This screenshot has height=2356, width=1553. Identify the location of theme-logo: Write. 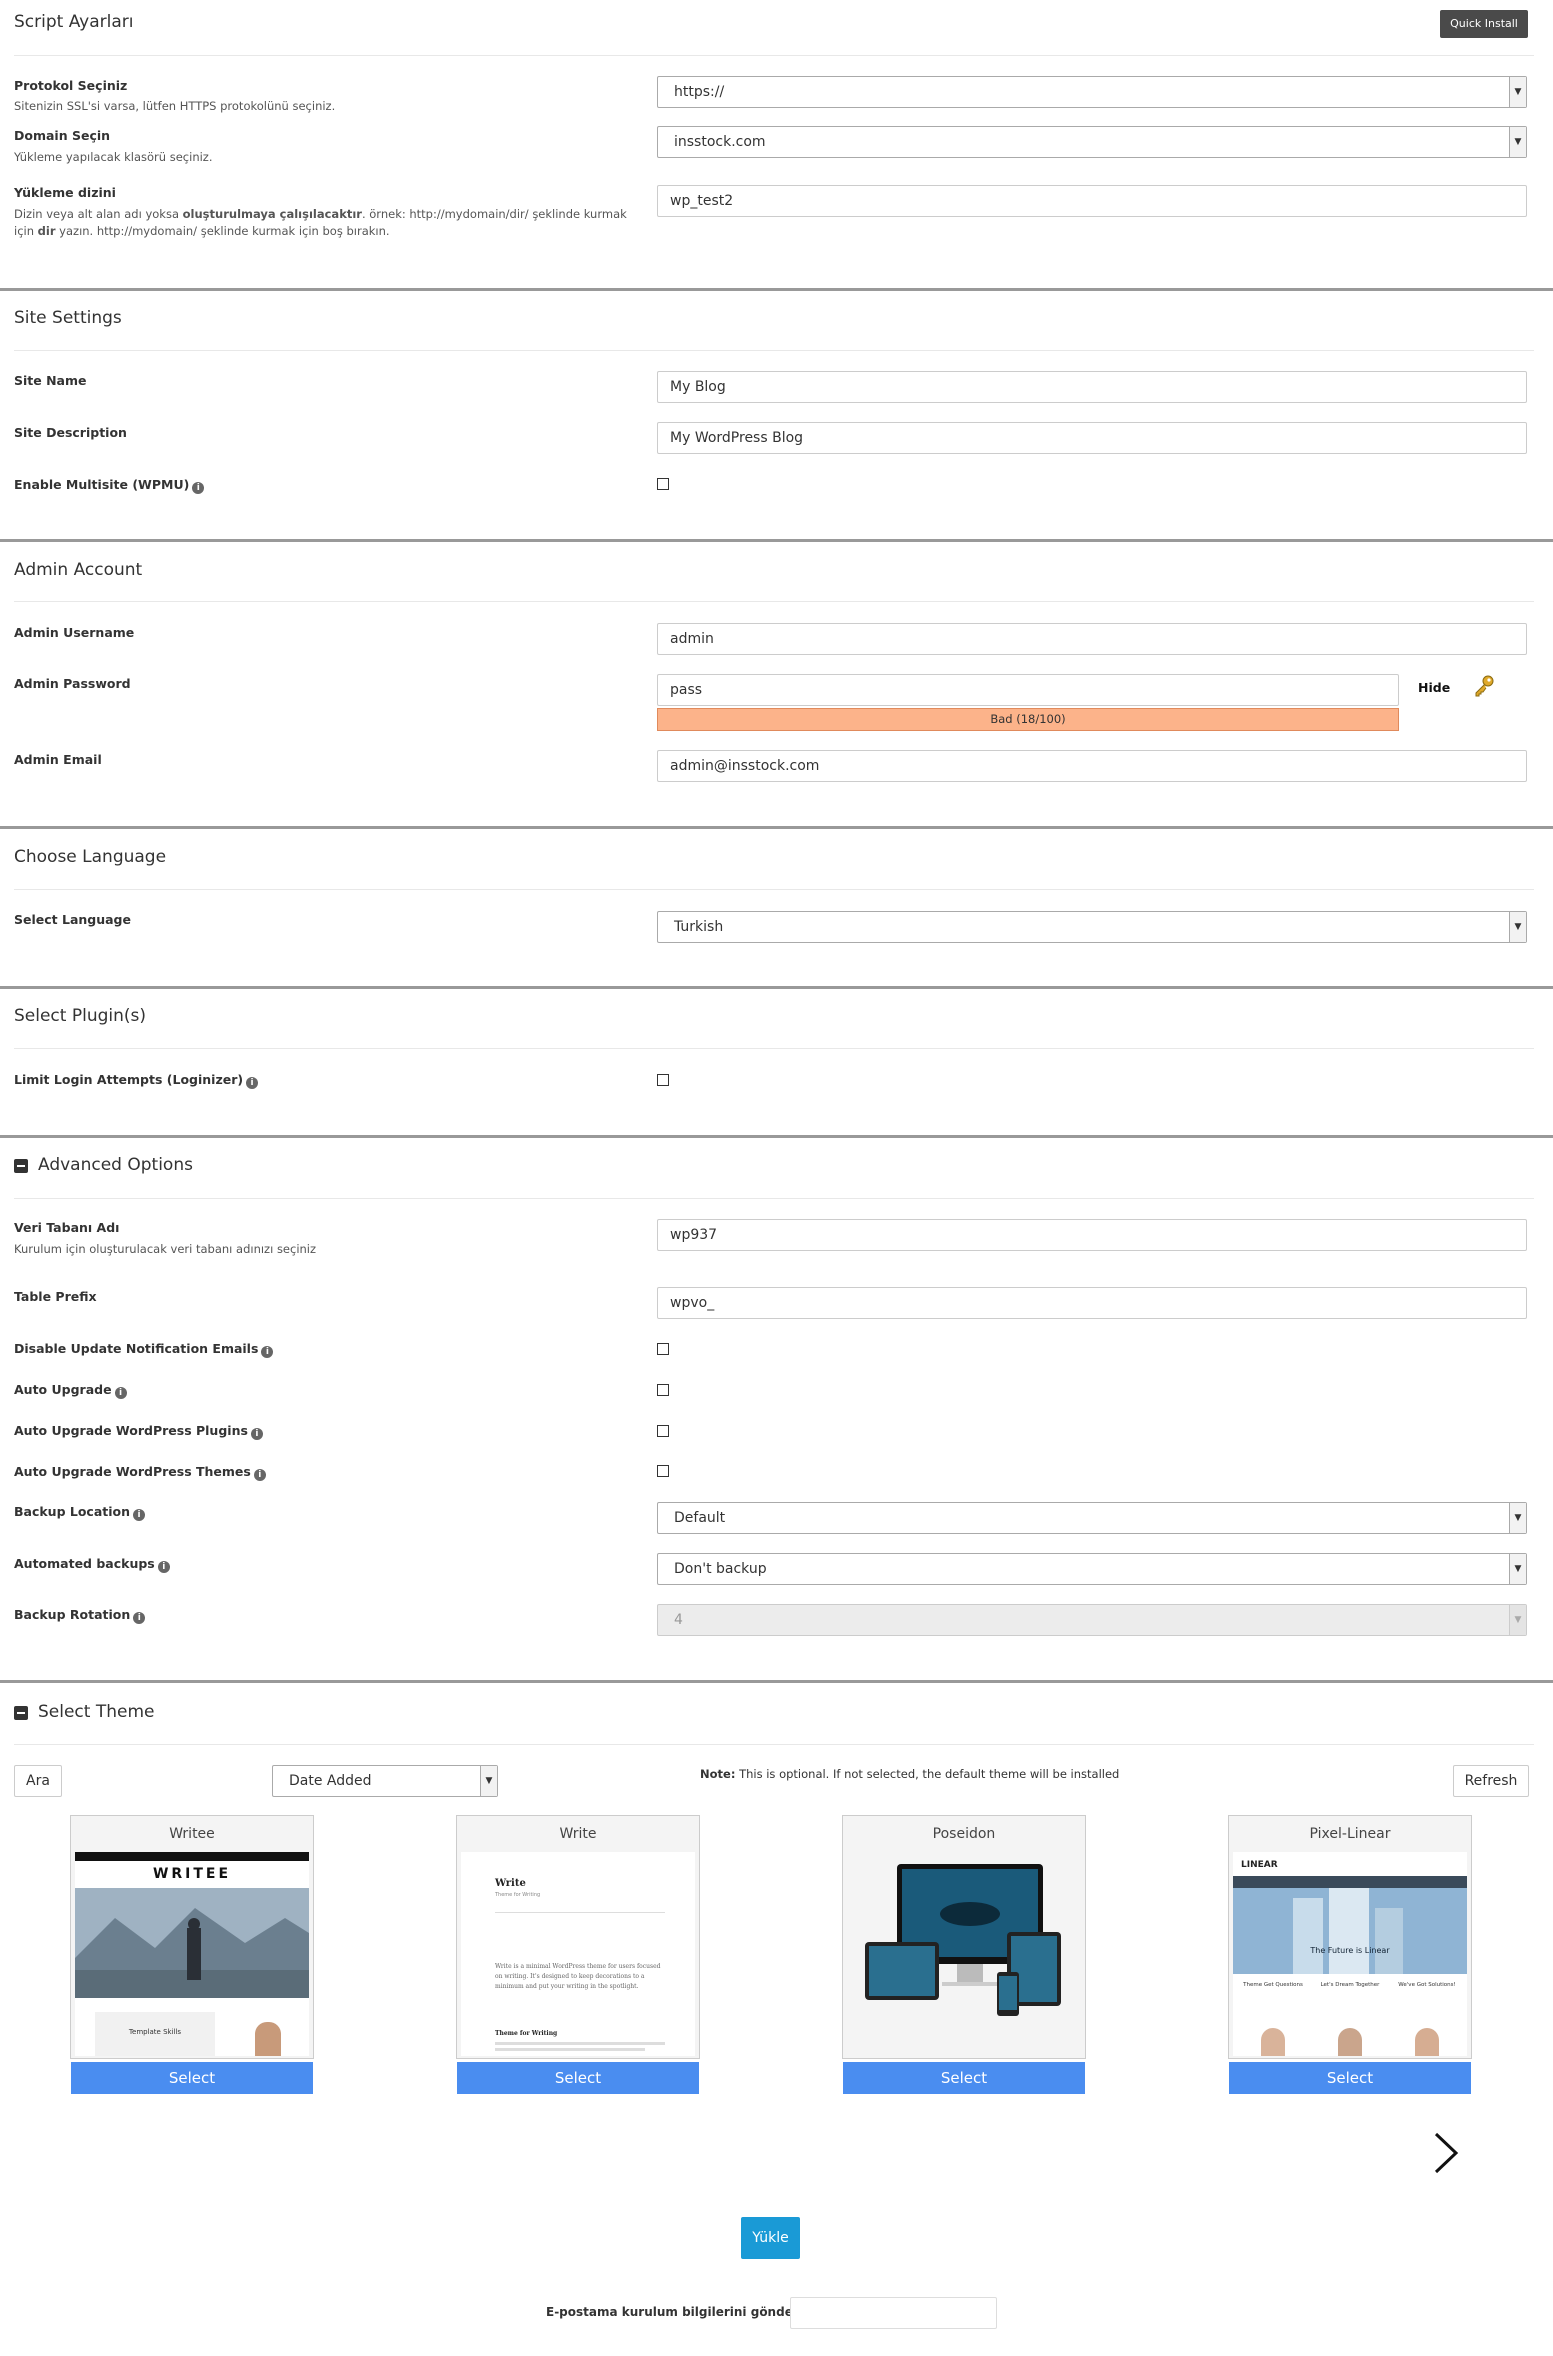
(510, 1883).